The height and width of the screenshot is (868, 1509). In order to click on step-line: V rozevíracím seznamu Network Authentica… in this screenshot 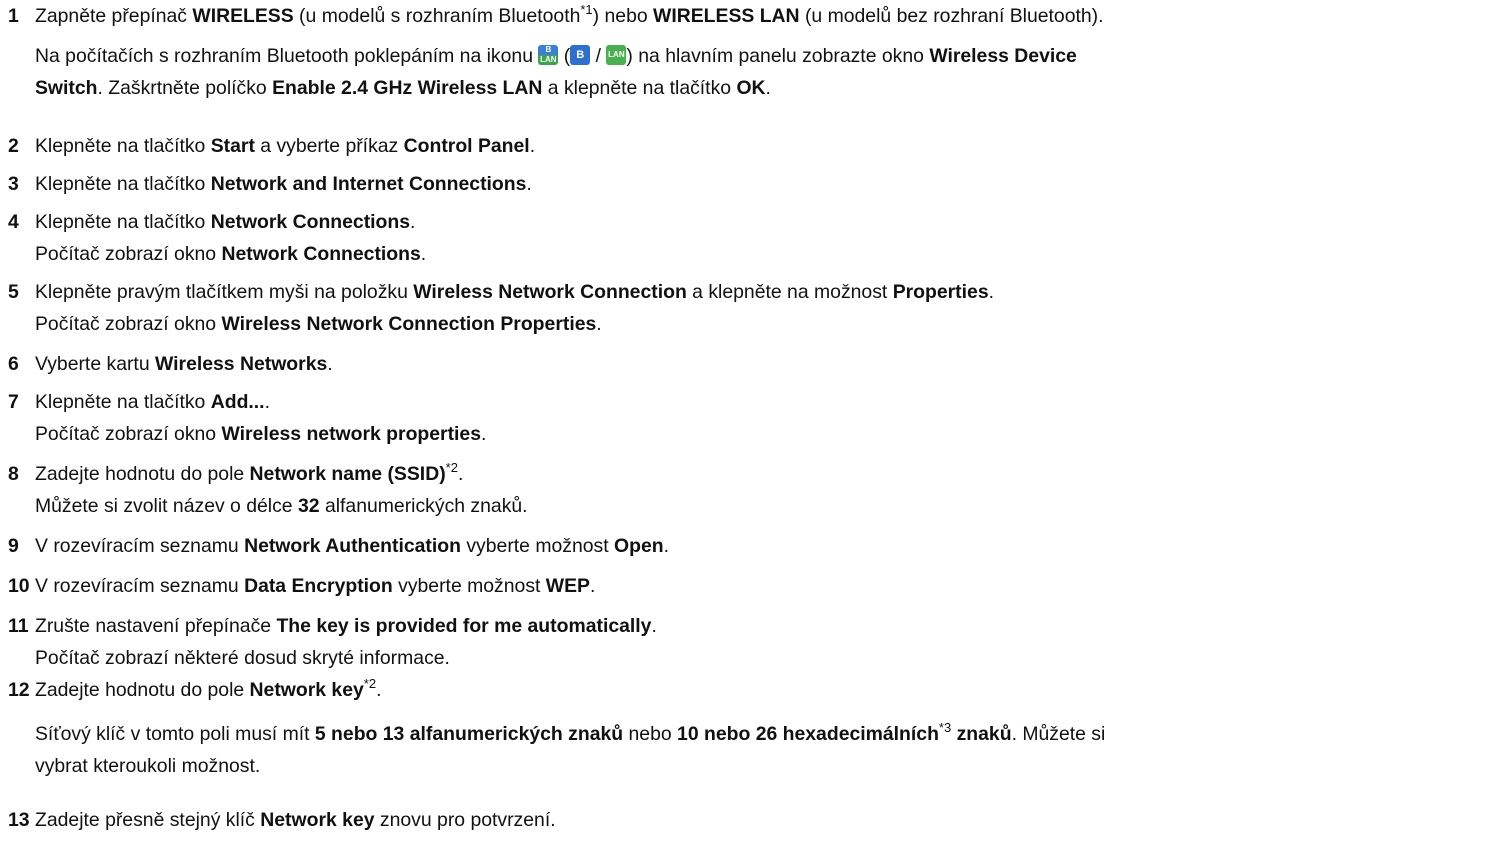, I will do `click(352, 546)`.